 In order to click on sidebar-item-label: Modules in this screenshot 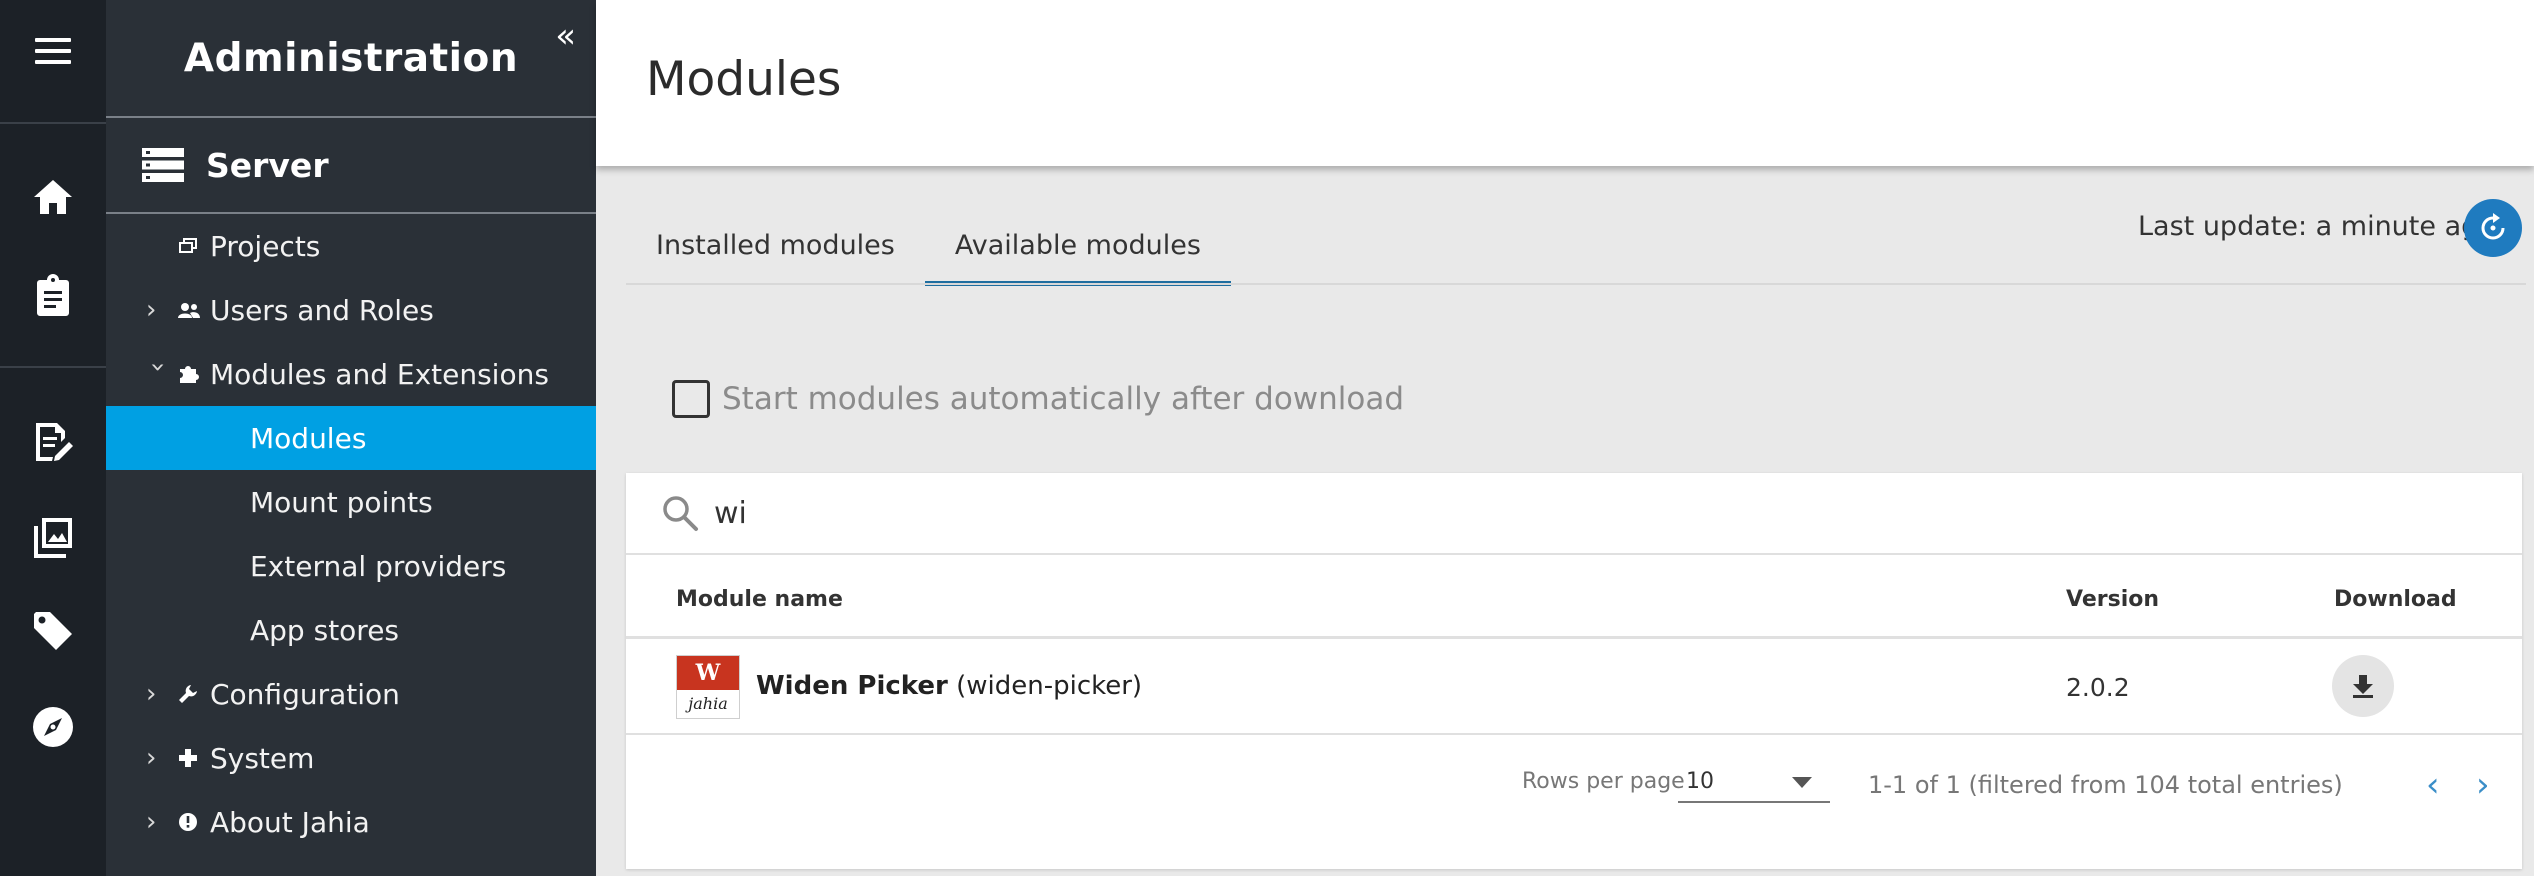, I will do `click(308, 438)`.